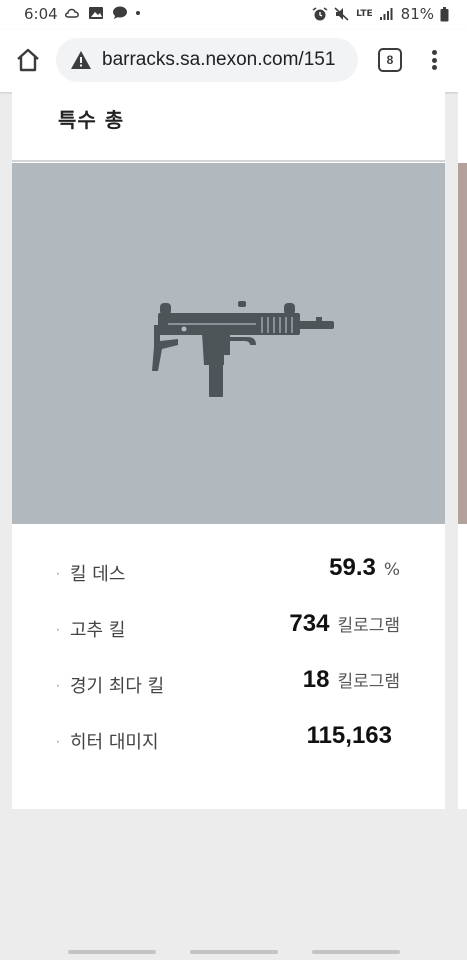 The width and height of the screenshot is (467, 960). I want to click on notification-icons, so click(102, 13).